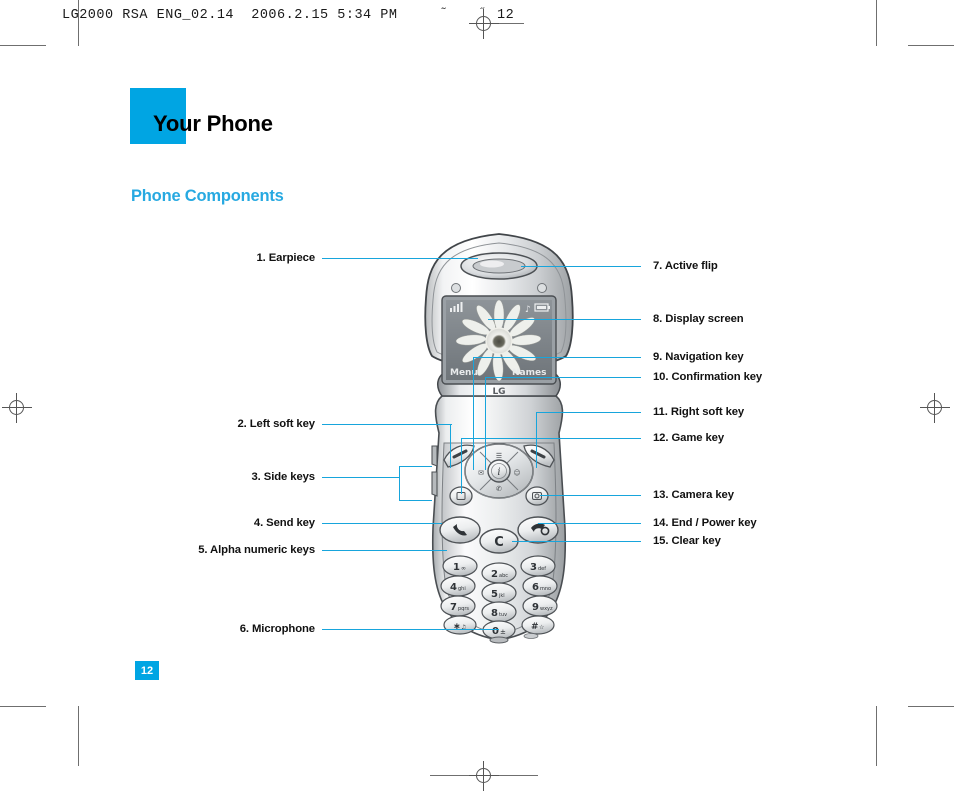  I want to click on svg-text: 5, so click(494, 594).